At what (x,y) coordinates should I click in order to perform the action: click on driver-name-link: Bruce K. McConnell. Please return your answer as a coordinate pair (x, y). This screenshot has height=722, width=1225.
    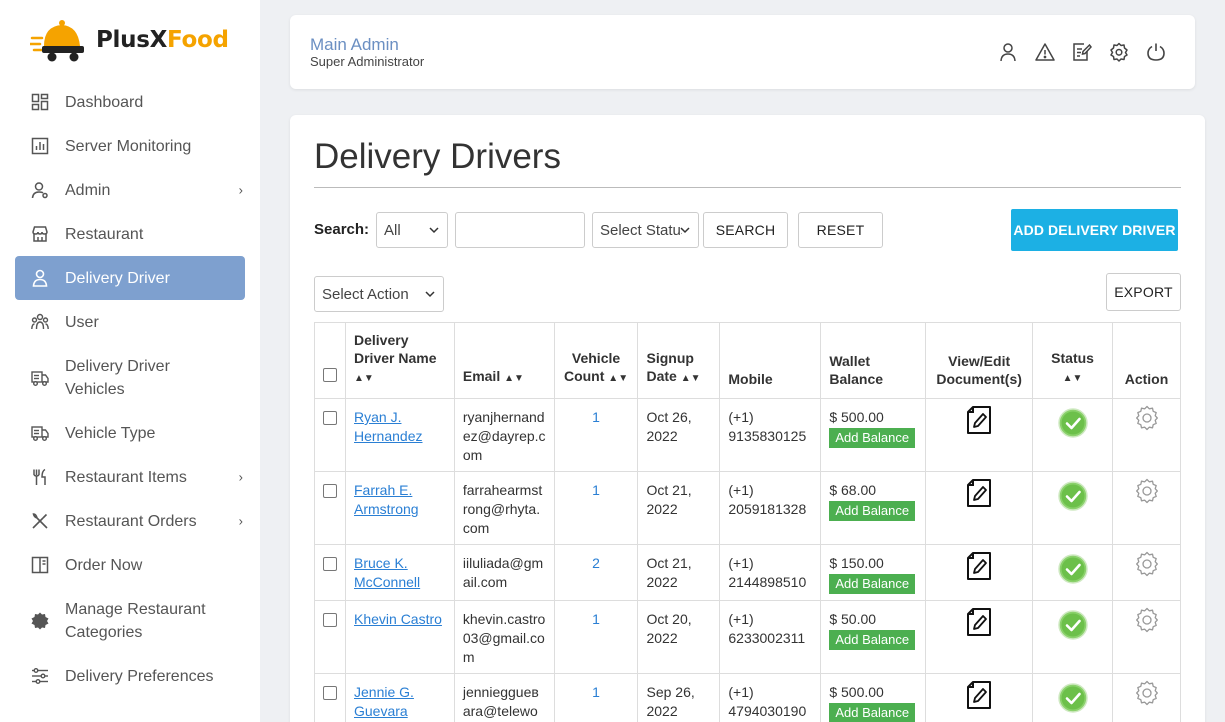
    Looking at the image, I should click on (387, 572).